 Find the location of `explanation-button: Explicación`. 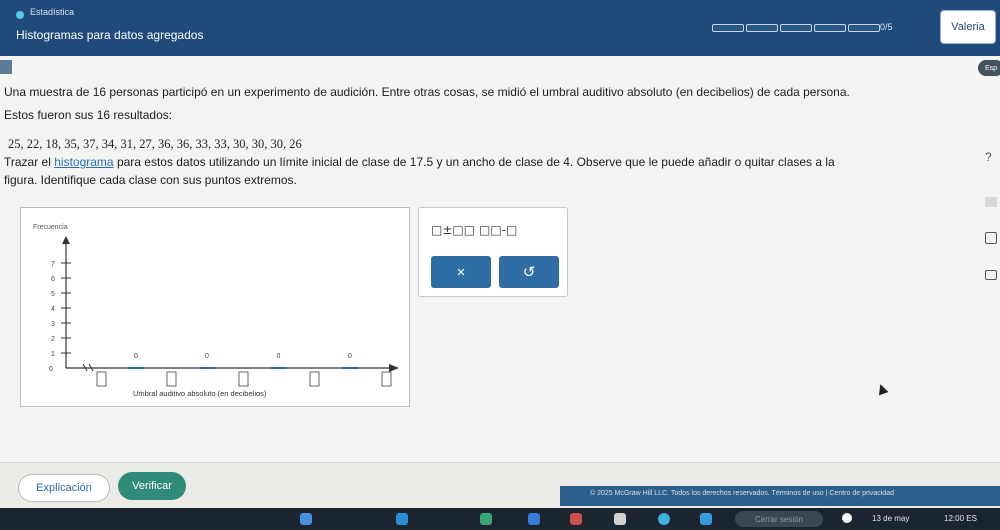

explanation-button: Explicación is located at coordinates (64, 488).